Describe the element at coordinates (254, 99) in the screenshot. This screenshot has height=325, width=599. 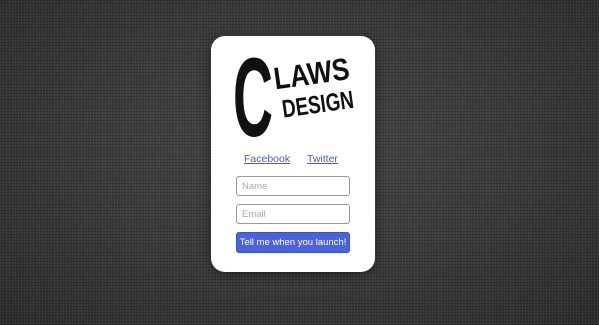
I see `logo-letter-c: C` at that location.